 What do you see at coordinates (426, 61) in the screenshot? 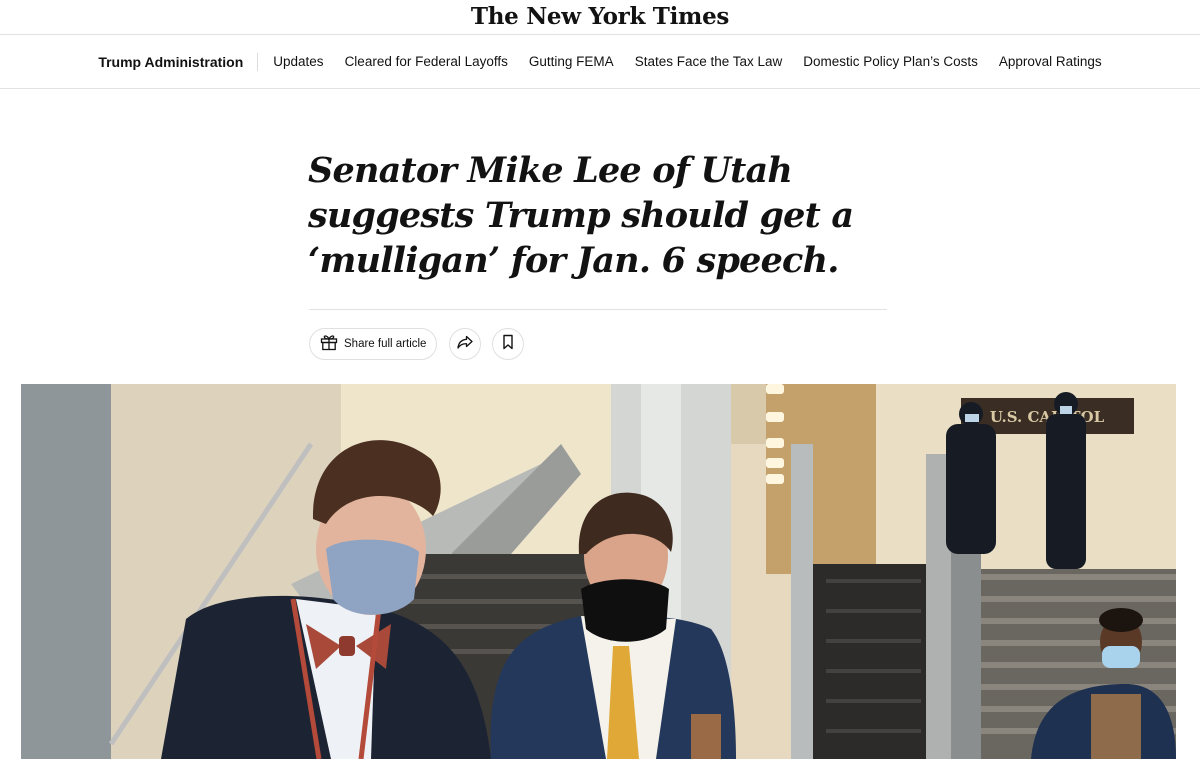
I see `subnav-link-federal-layoffs: Cleared for Federal Layoffs` at bounding box center [426, 61].